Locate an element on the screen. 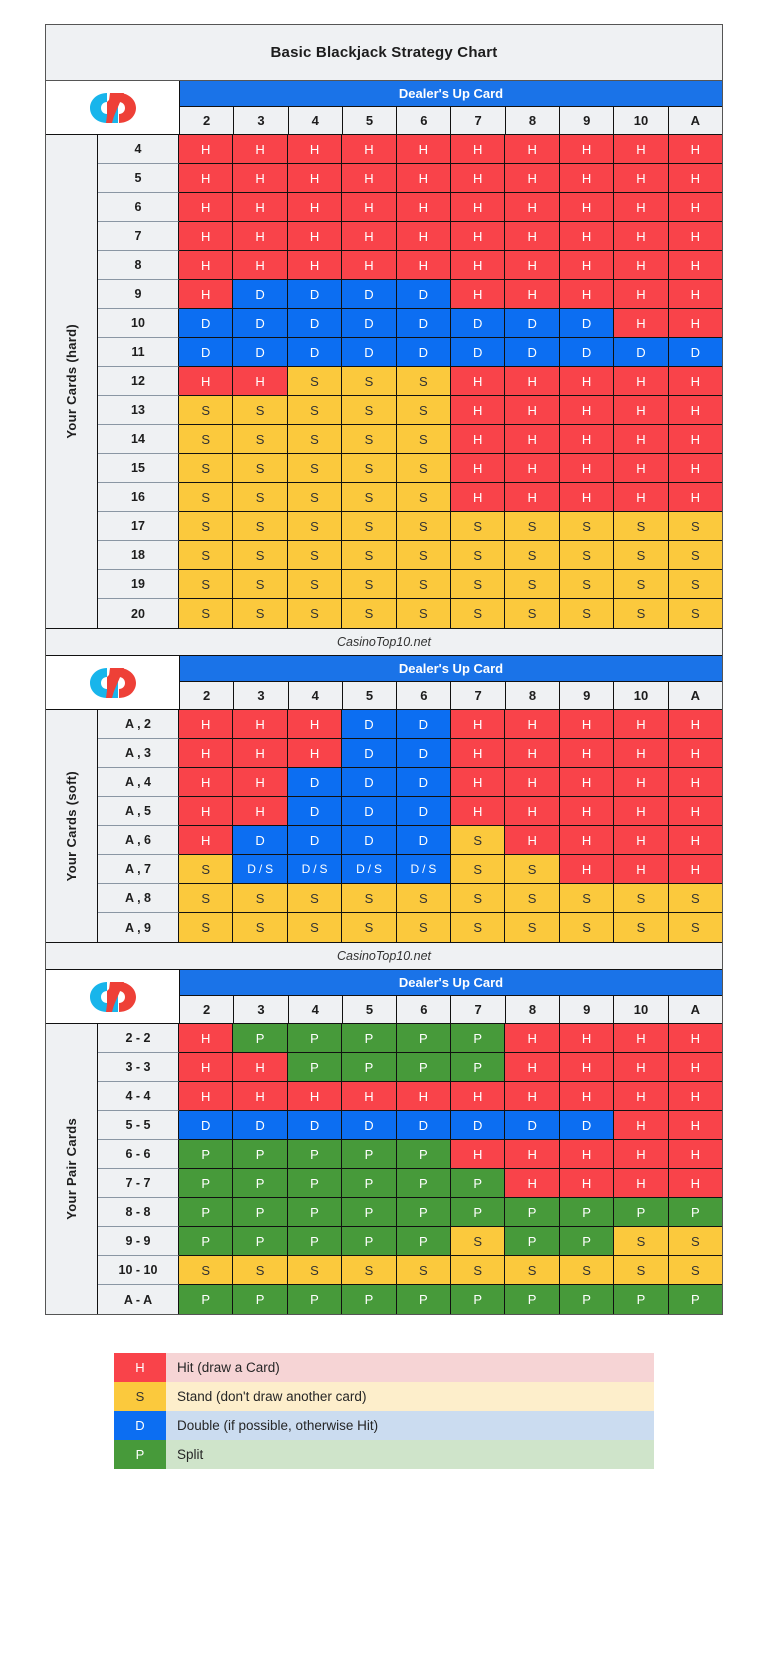  table-row: A , 7SD / SD / SD / SD / SSSHHH is located at coordinates (410, 869).